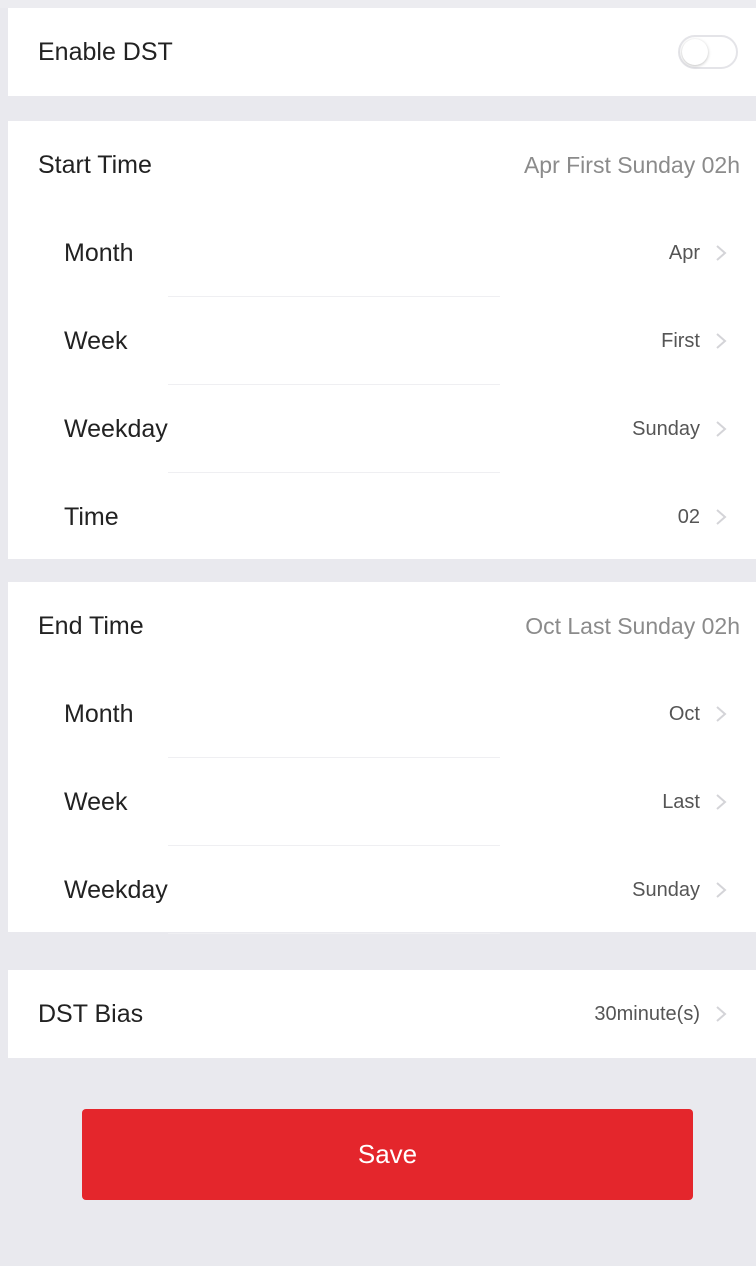 The image size is (756, 1266). What do you see at coordinates (695, 52) in the screenshot?
I see `toggle-knob` at bounding box center [695, 52].